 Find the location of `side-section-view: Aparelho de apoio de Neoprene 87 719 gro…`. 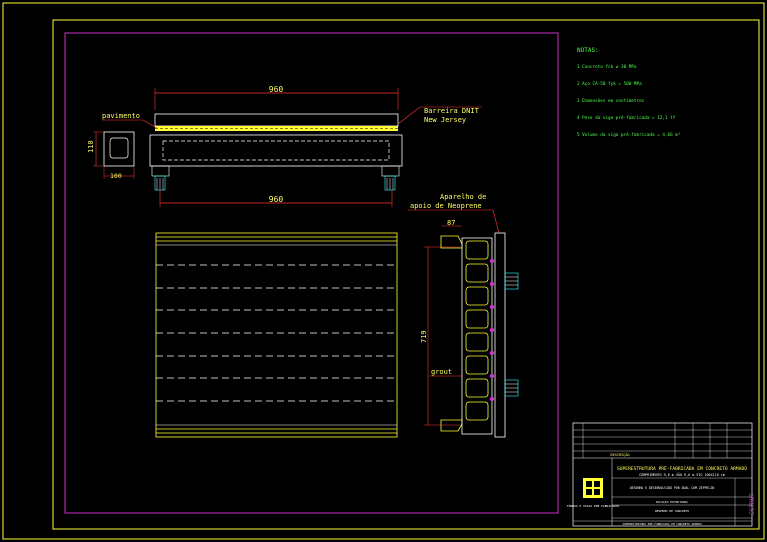

side-section-view: Aparelho de apoio de Neoprene 87 719 gro… is located at coordinates (463, 315).